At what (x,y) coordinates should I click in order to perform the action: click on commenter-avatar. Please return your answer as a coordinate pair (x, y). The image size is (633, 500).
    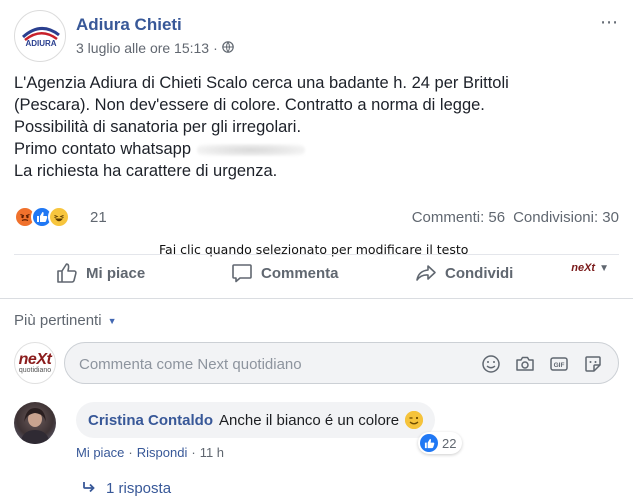
    Looking at the image, I should click on (35, 423).